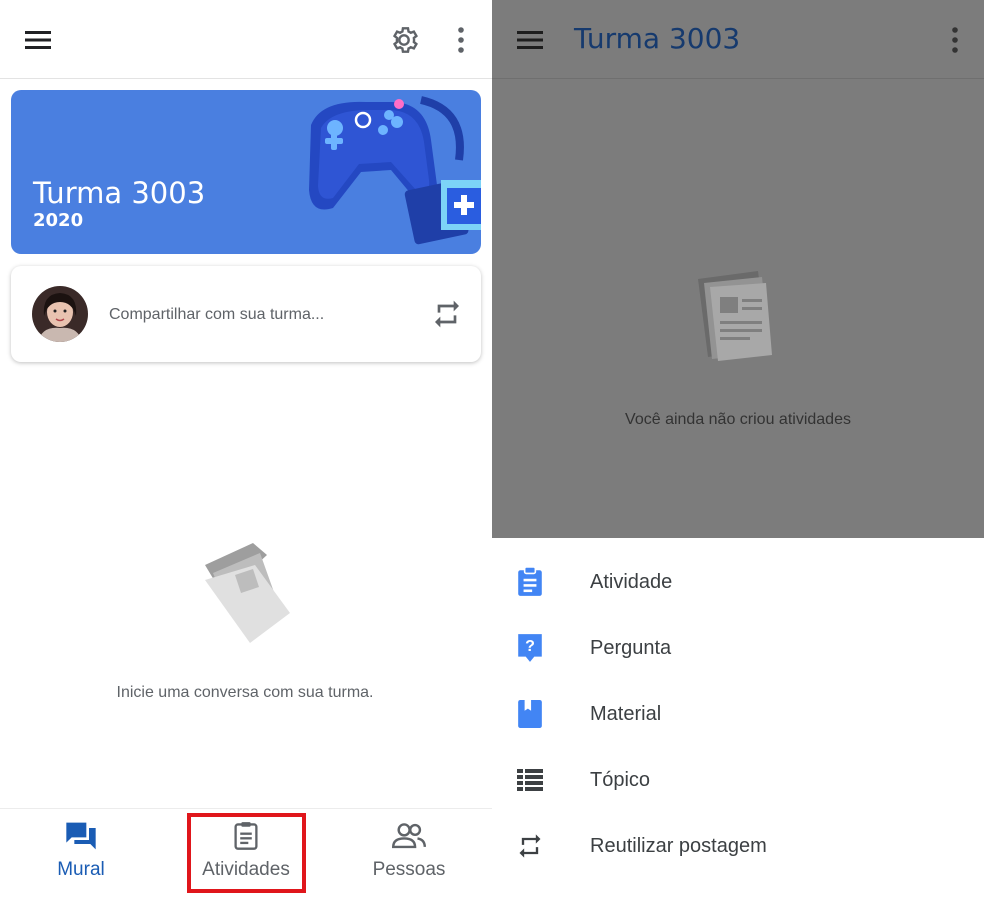 This screenshot has width=984, height=904. I want to click on create-item-material: Material, so click(738, 714).